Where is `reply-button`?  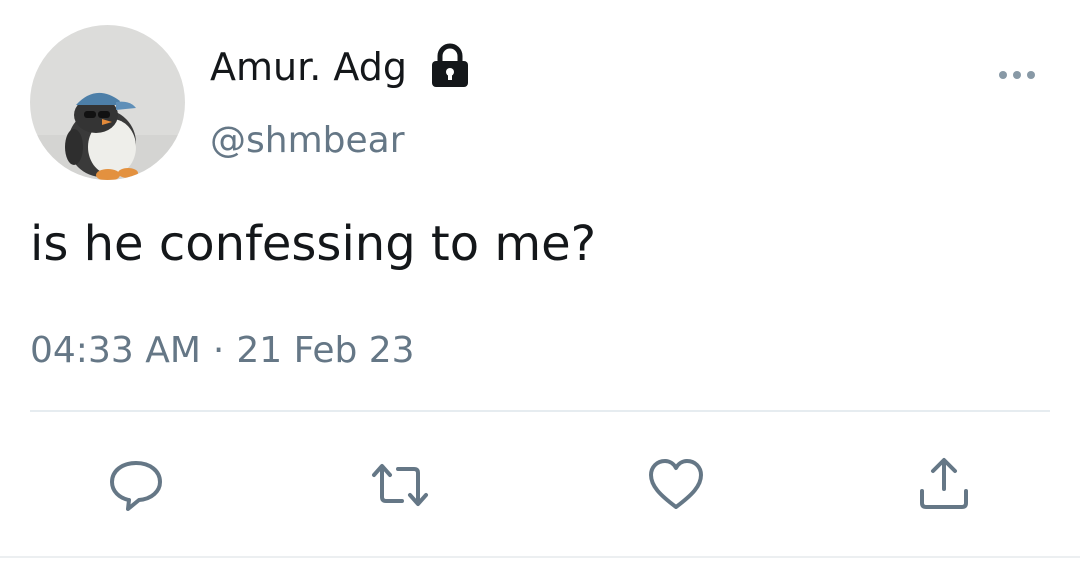 reply-button is located at coordinates (136, 485).